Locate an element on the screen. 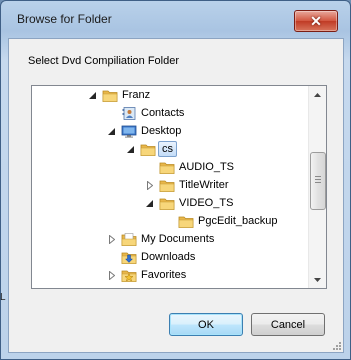 The width and height of the screenshot is (351, 360). tree-item-label: Franz is located at coordinates (136, 95).